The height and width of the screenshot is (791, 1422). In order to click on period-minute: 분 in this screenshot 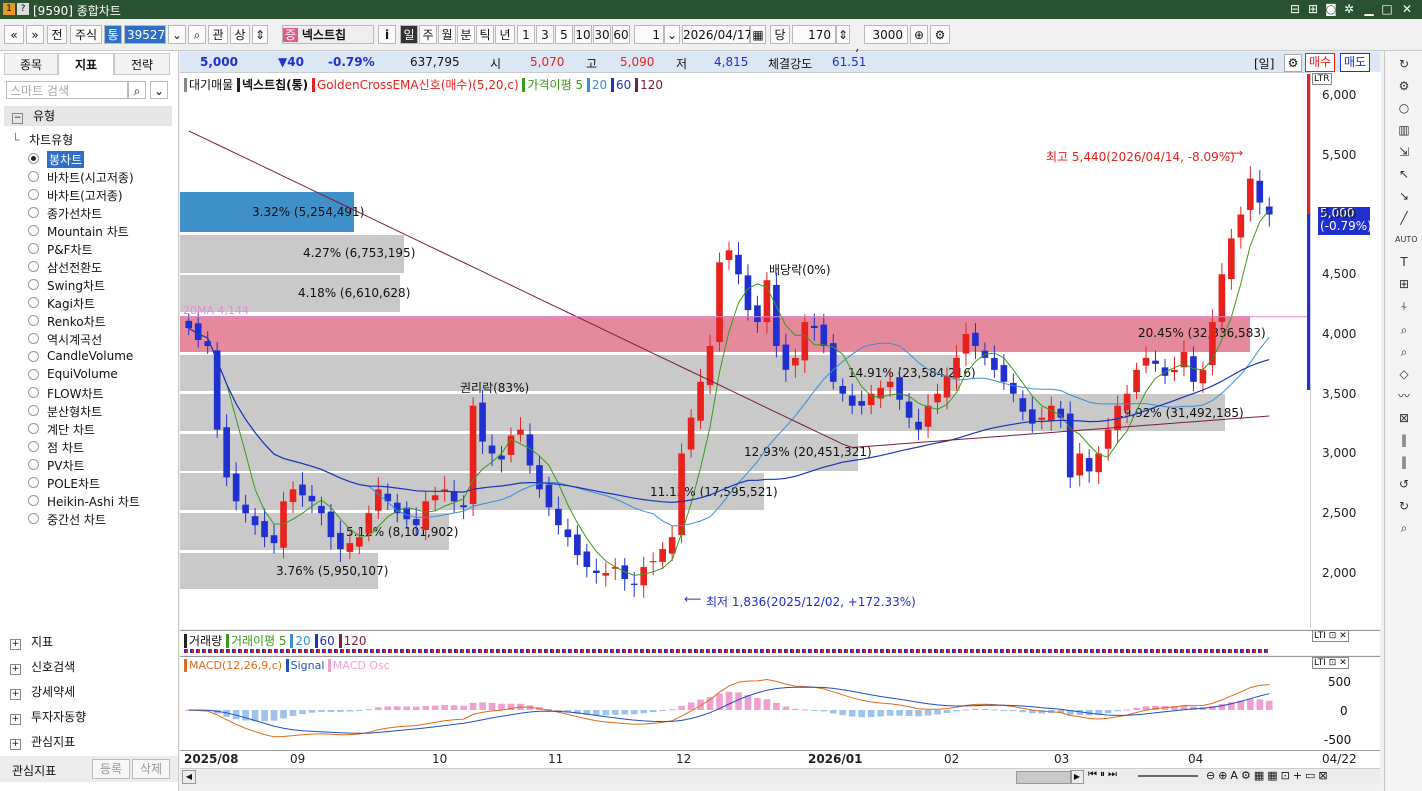, I will do `click(466, 34)`.